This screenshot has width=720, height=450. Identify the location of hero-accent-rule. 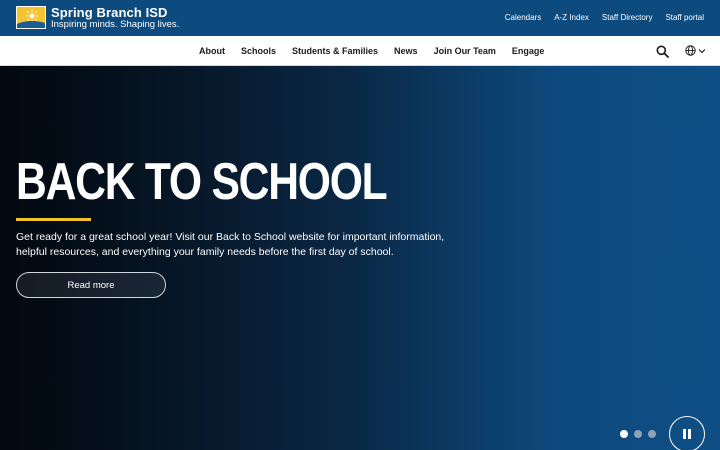
(53, 219).